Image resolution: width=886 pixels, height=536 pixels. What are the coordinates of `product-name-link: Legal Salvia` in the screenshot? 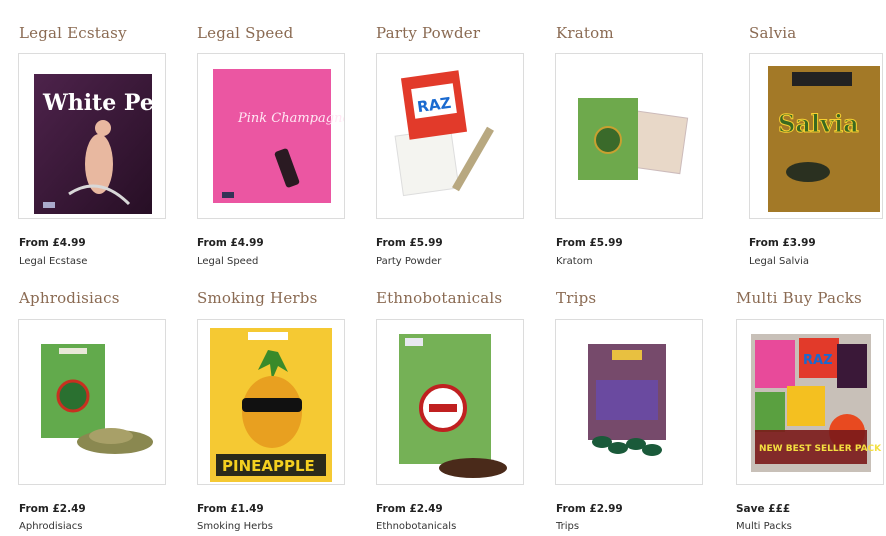 It's located at (779, 261).